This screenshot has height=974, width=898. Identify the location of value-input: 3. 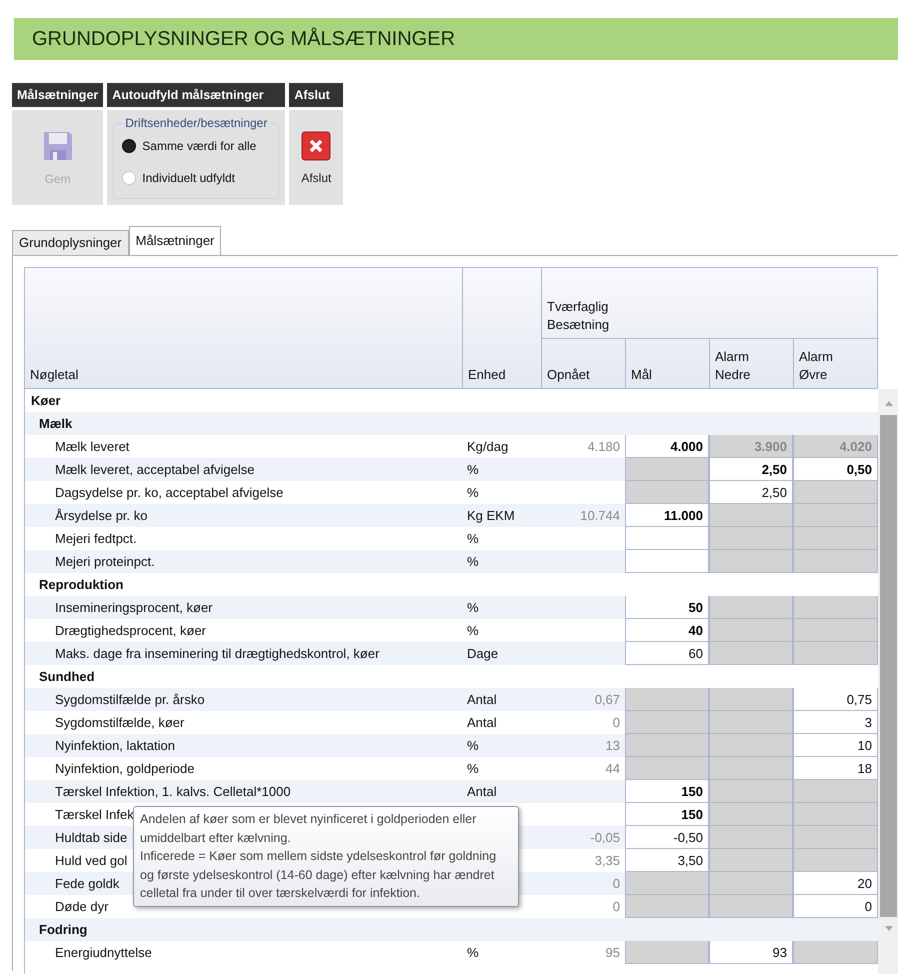
(835, 722).